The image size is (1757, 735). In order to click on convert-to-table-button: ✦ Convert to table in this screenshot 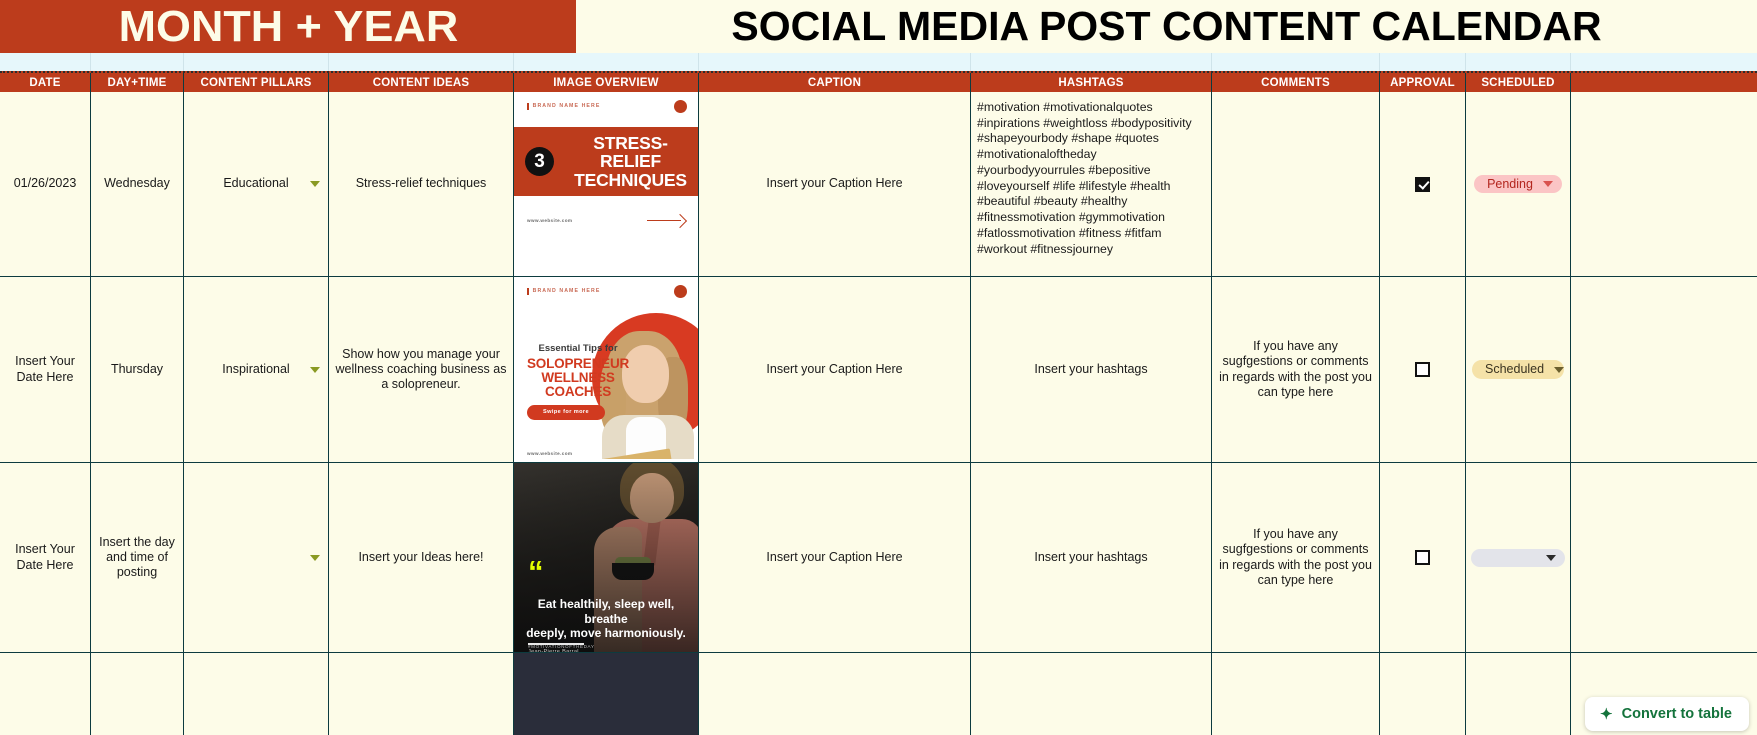, I will do `click(1667, 714)`.